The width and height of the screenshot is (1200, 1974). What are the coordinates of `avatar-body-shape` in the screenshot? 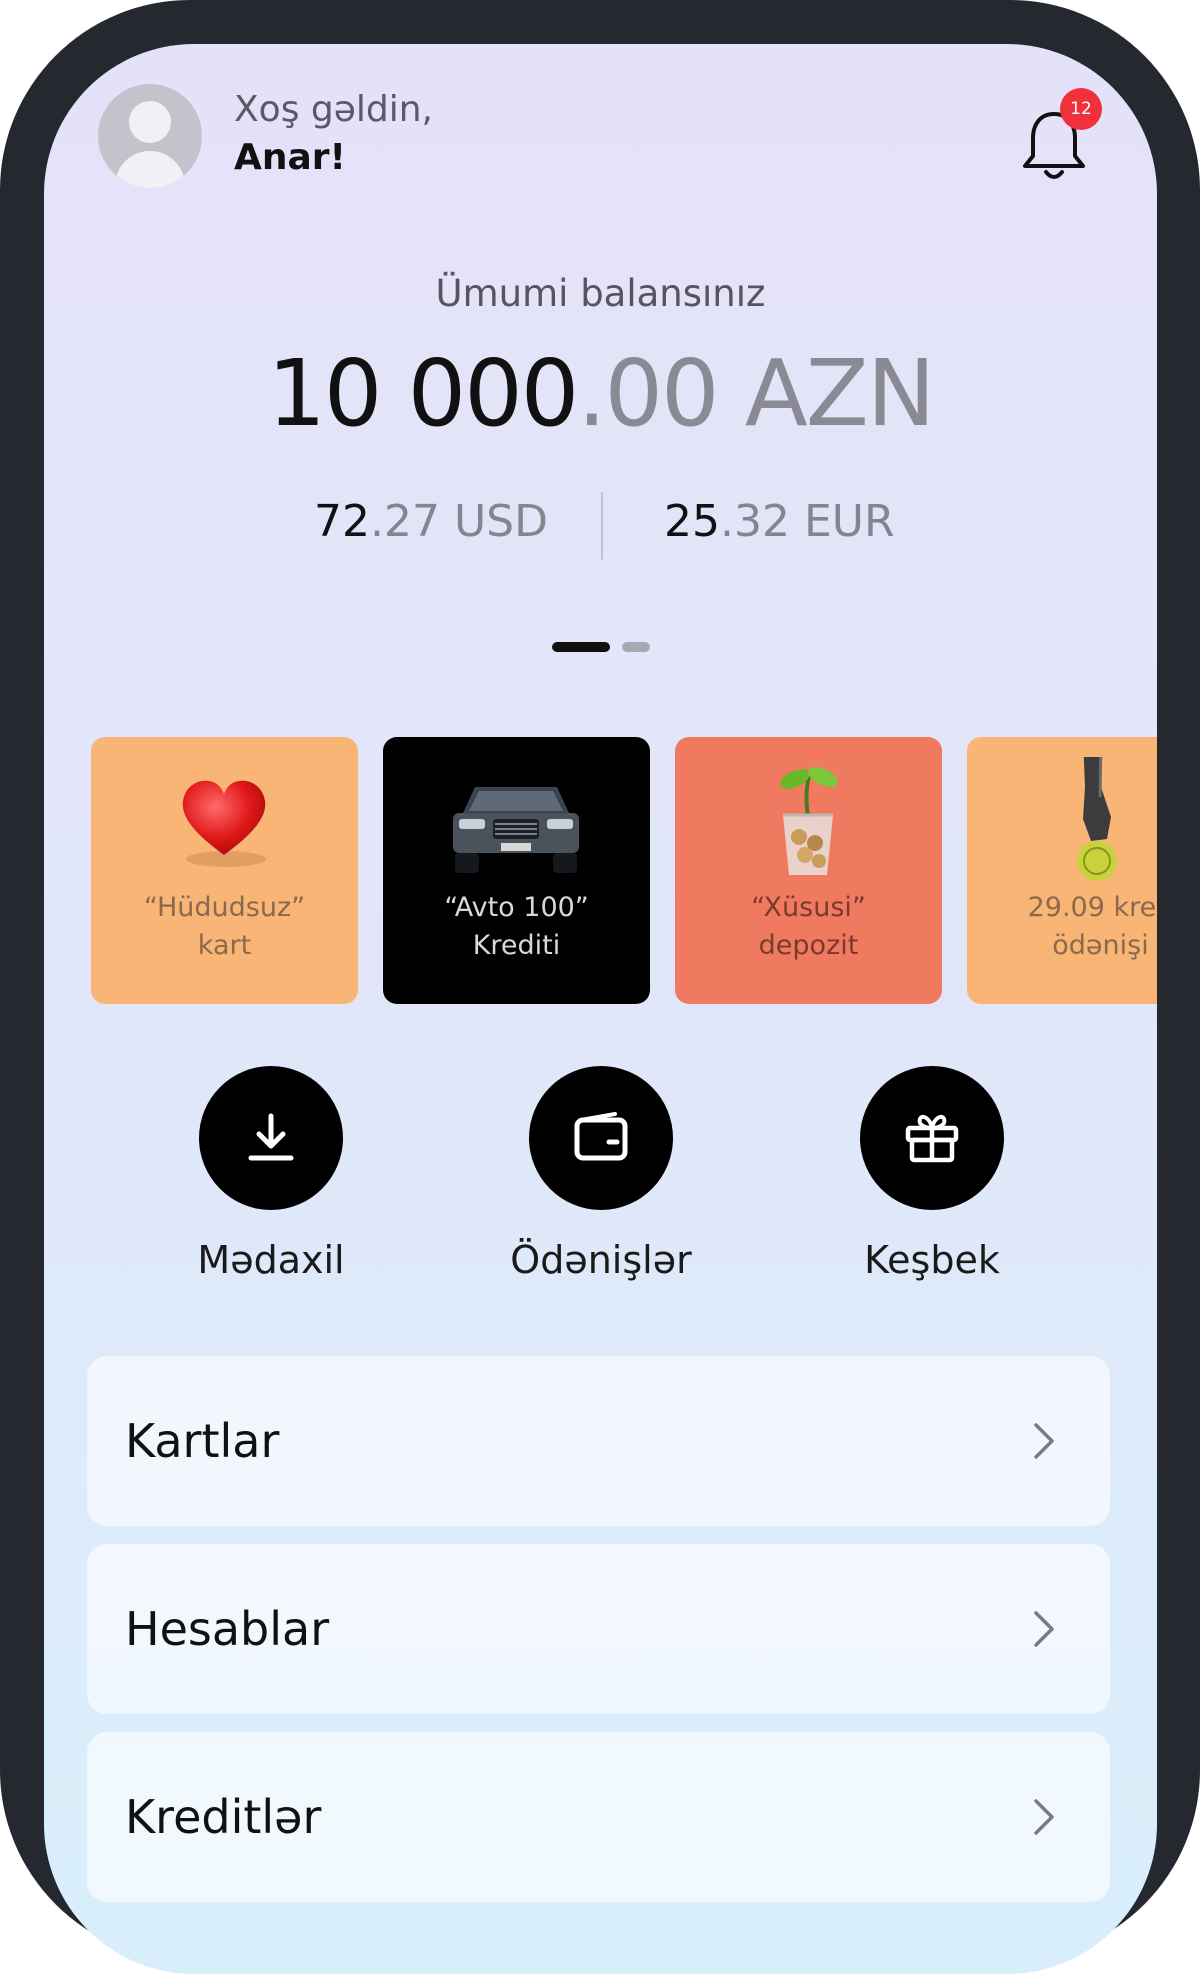 It's located at (150, 169).